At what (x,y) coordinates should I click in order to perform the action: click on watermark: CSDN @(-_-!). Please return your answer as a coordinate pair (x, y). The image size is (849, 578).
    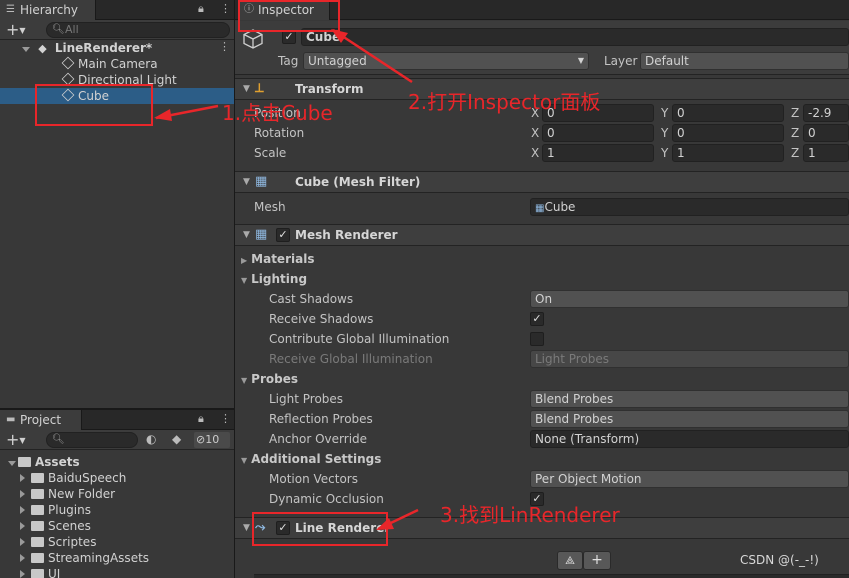
    Looking at the image, I should click on (779, 560).